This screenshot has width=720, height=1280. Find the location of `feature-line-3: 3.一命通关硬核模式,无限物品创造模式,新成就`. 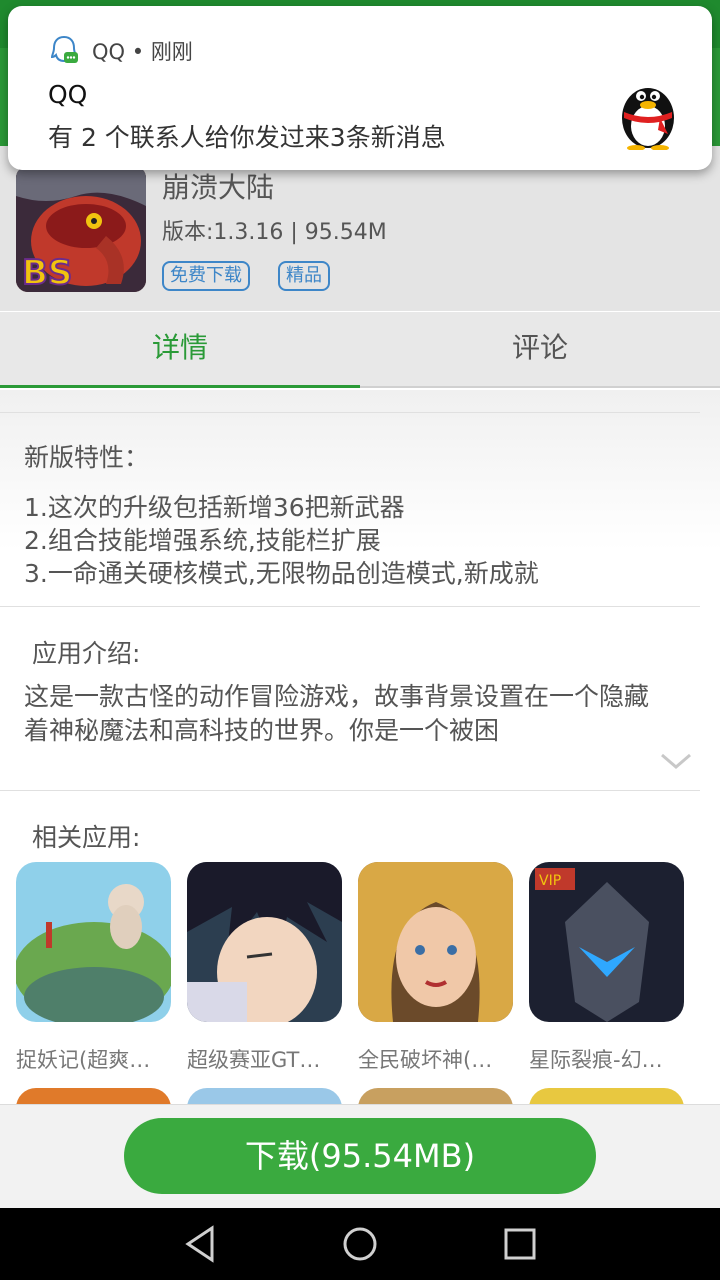

feature-line-3: 3.一命通关硬核模式,无限物品创造模式,新成就 is located at coordinates (281, 573).